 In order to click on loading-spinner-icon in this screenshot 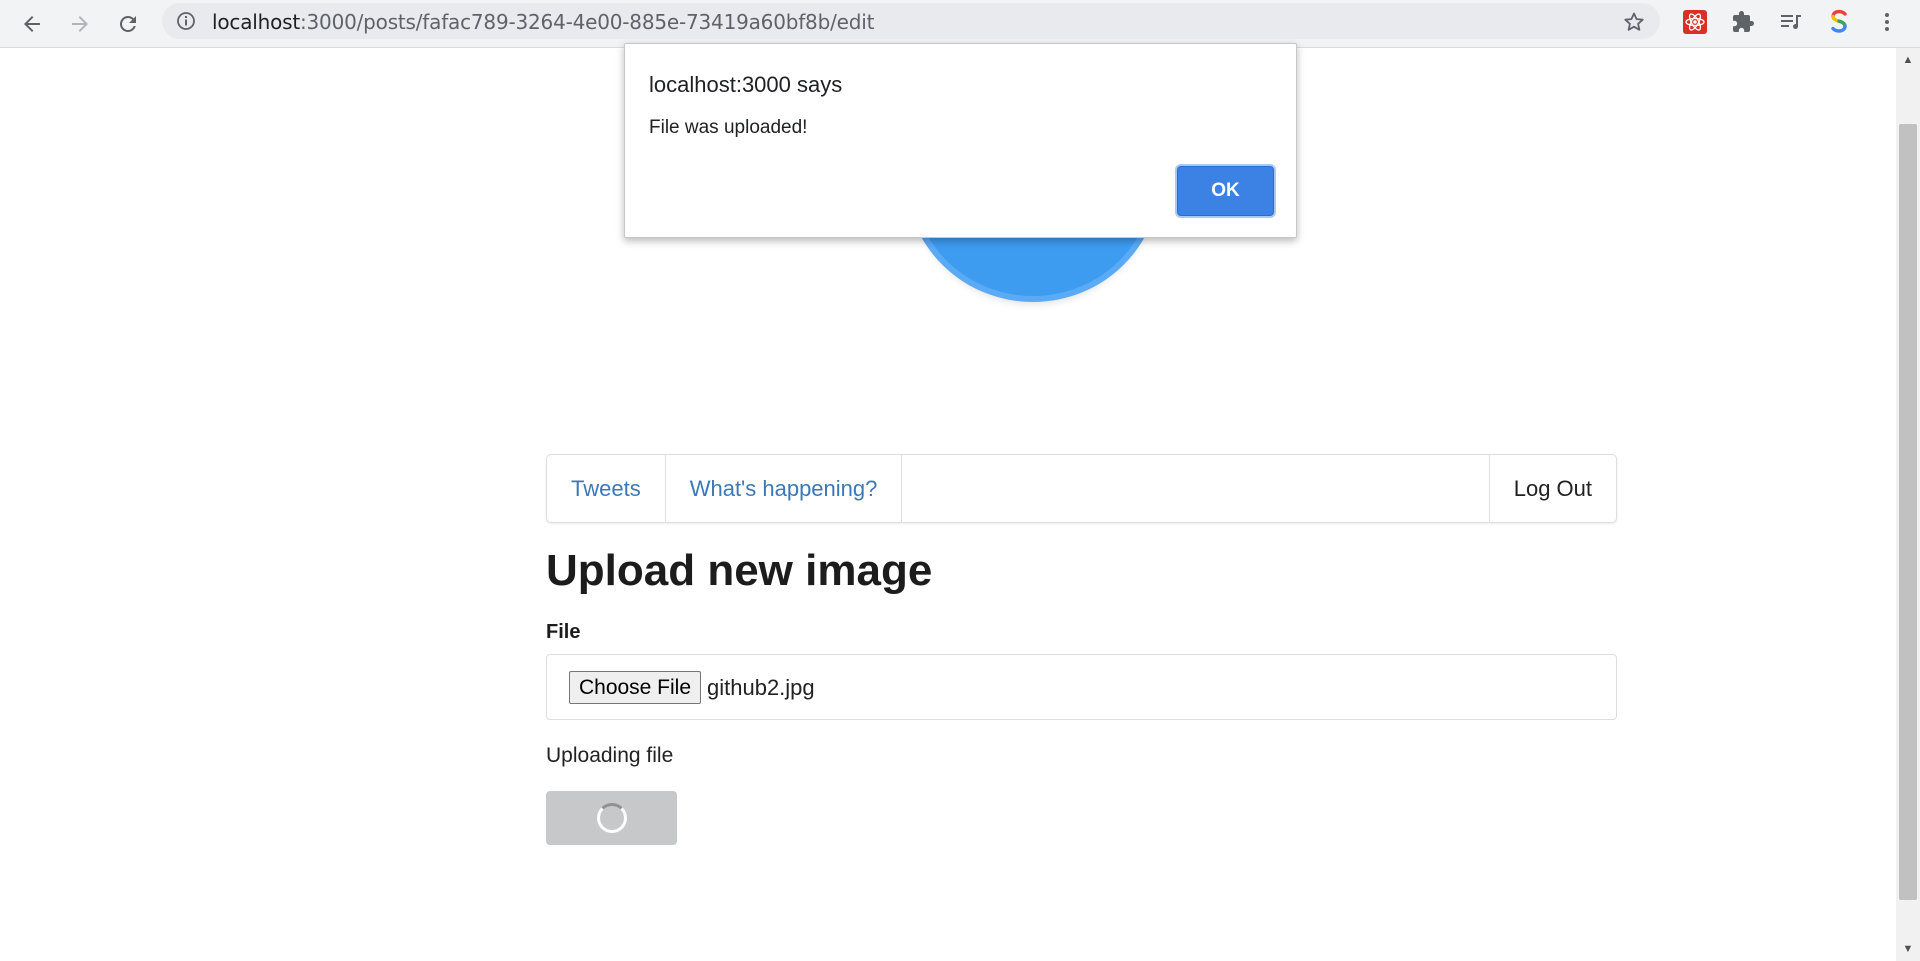, I will do `click(611, 818)`.